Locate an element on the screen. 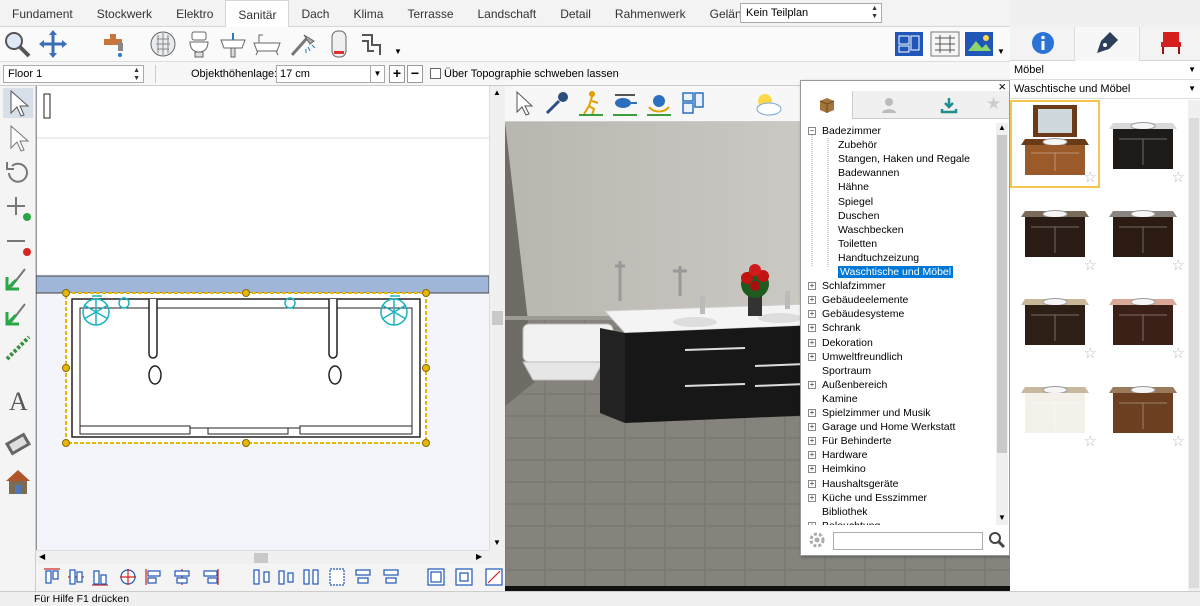 This screenshot has width=1200, height=606. tree-item: Hähne is located at coordinates (853, 187).